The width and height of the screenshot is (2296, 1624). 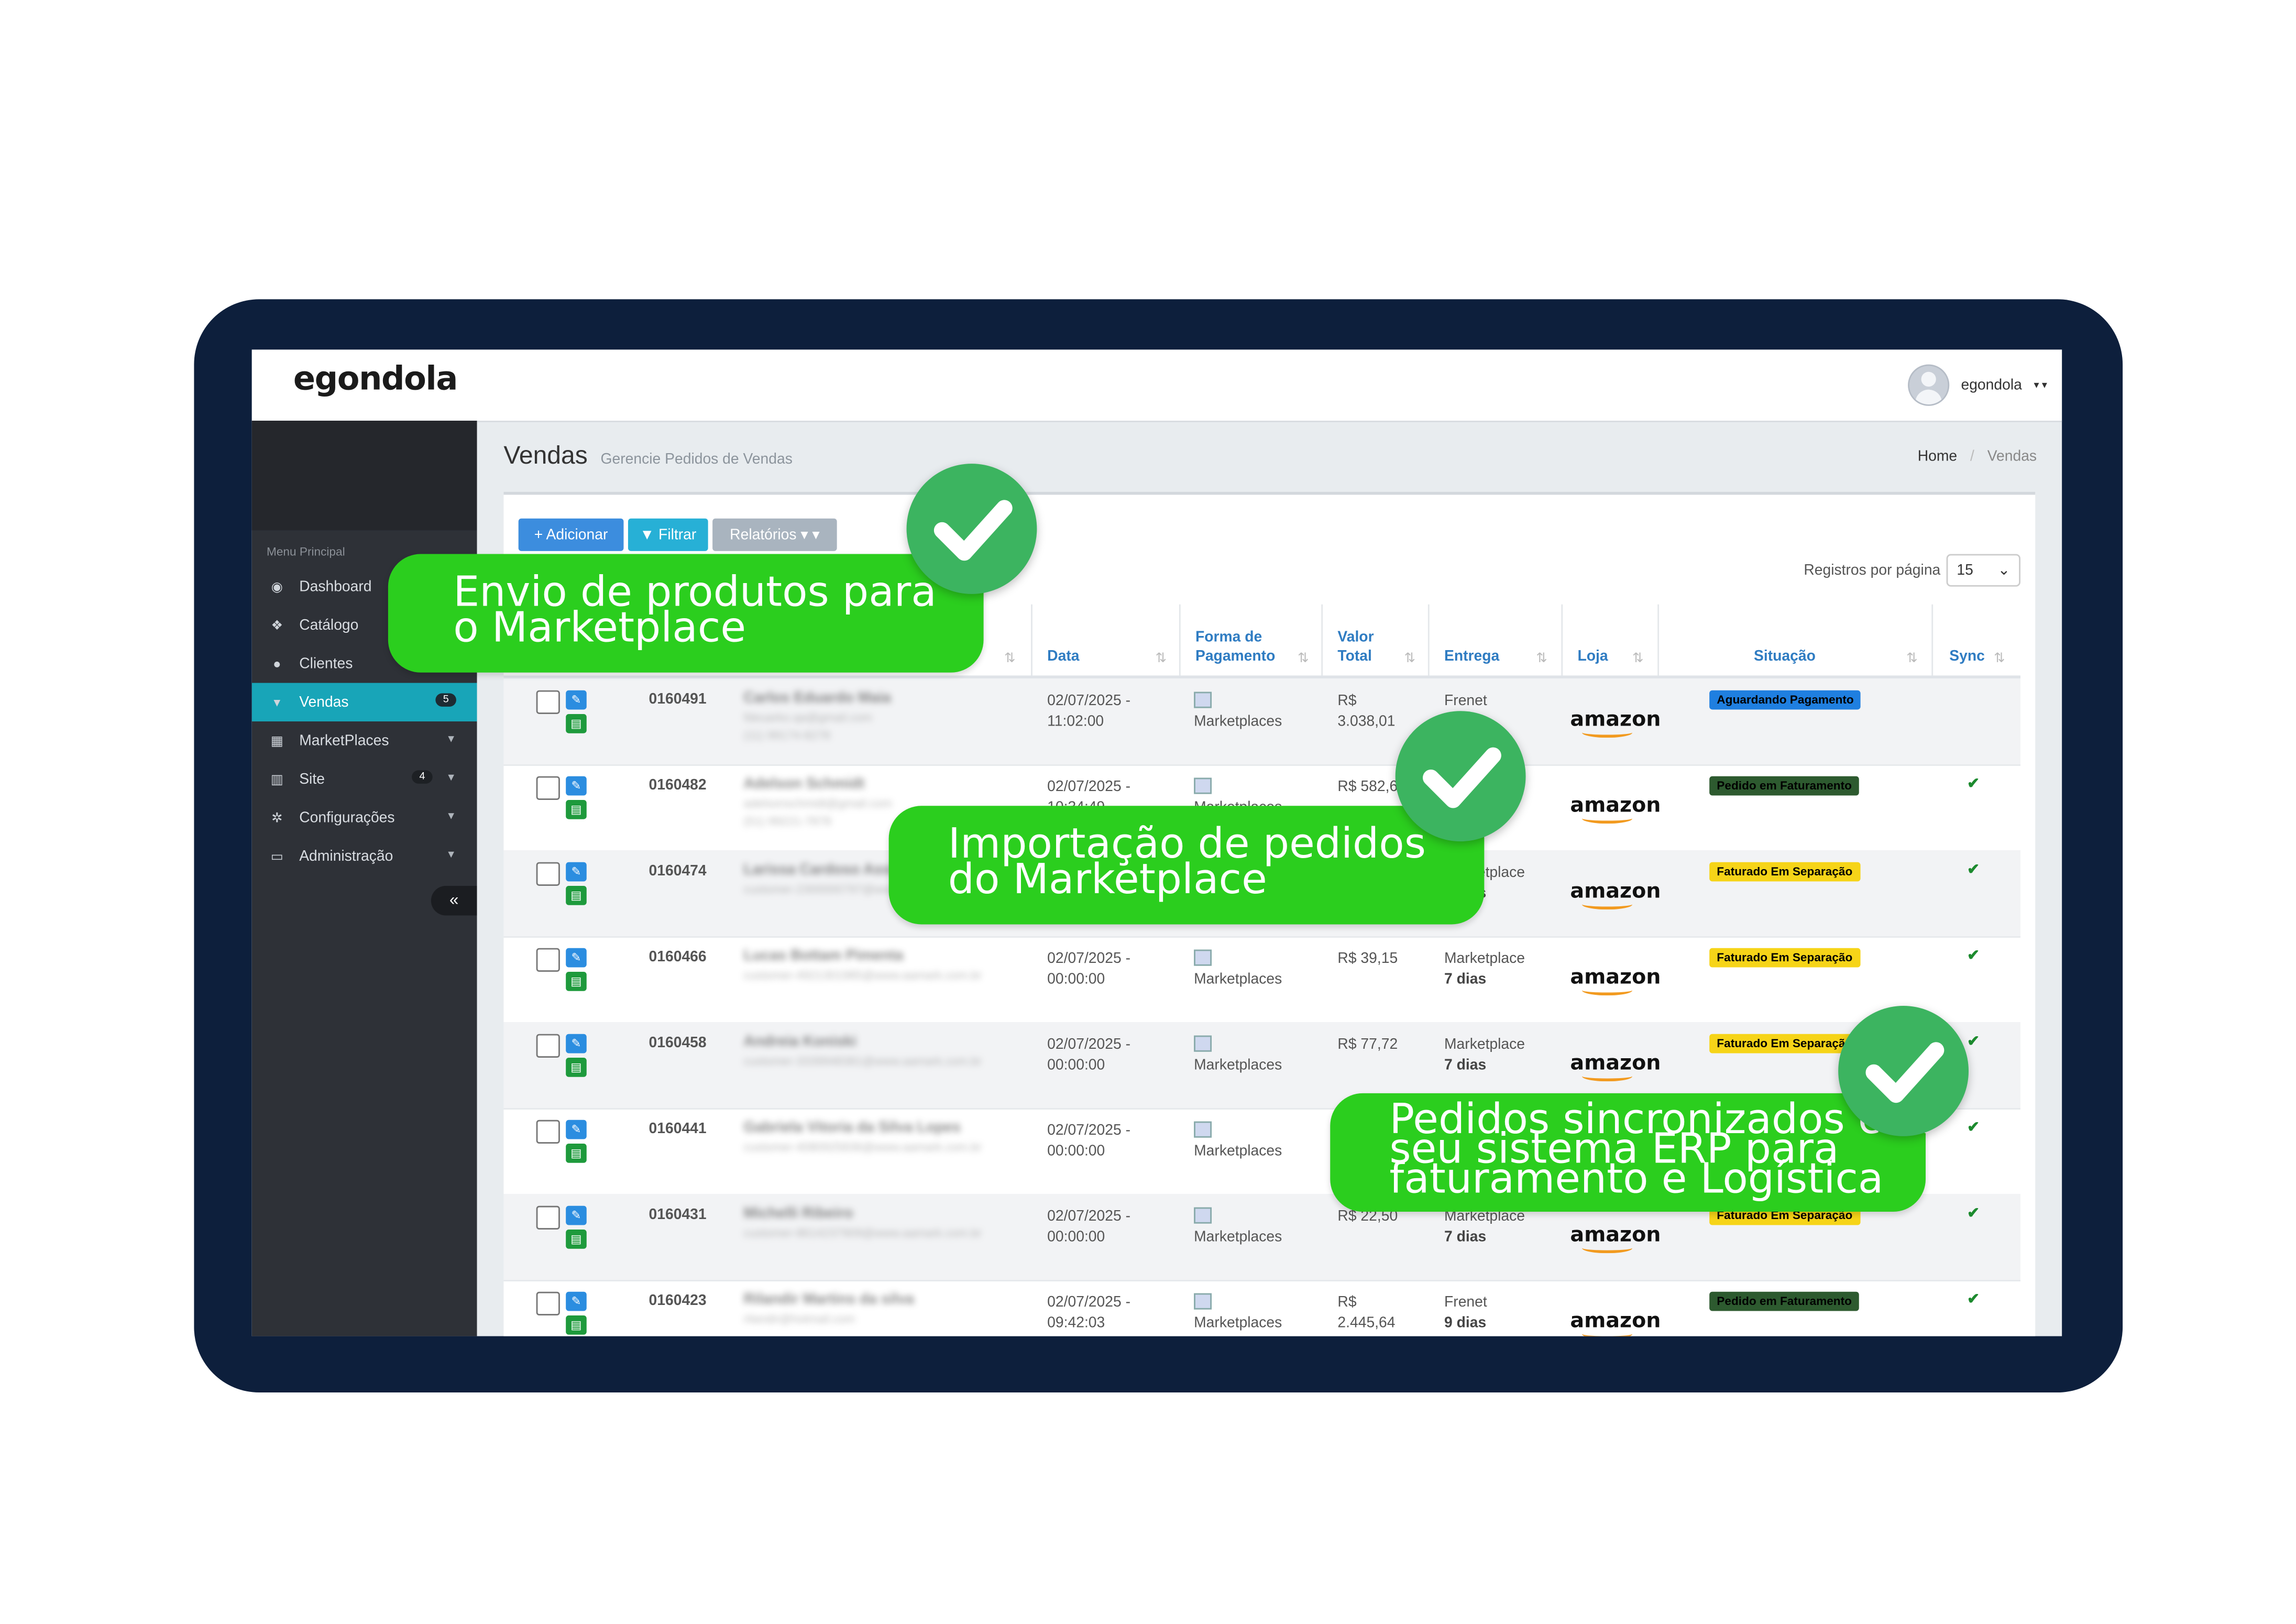 I want to click on order-number: 0160458, so click(x=678, y=1044).